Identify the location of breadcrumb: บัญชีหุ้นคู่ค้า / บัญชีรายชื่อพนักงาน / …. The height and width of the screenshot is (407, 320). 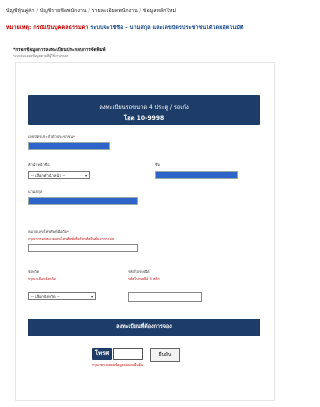
(160, 11).